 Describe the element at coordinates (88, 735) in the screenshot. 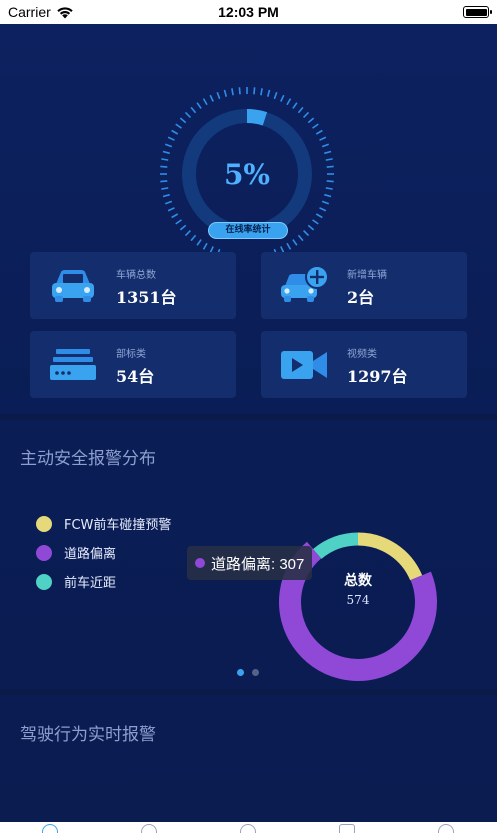

I see `driving-section-title: 驾驶行为实时报警` at that location.